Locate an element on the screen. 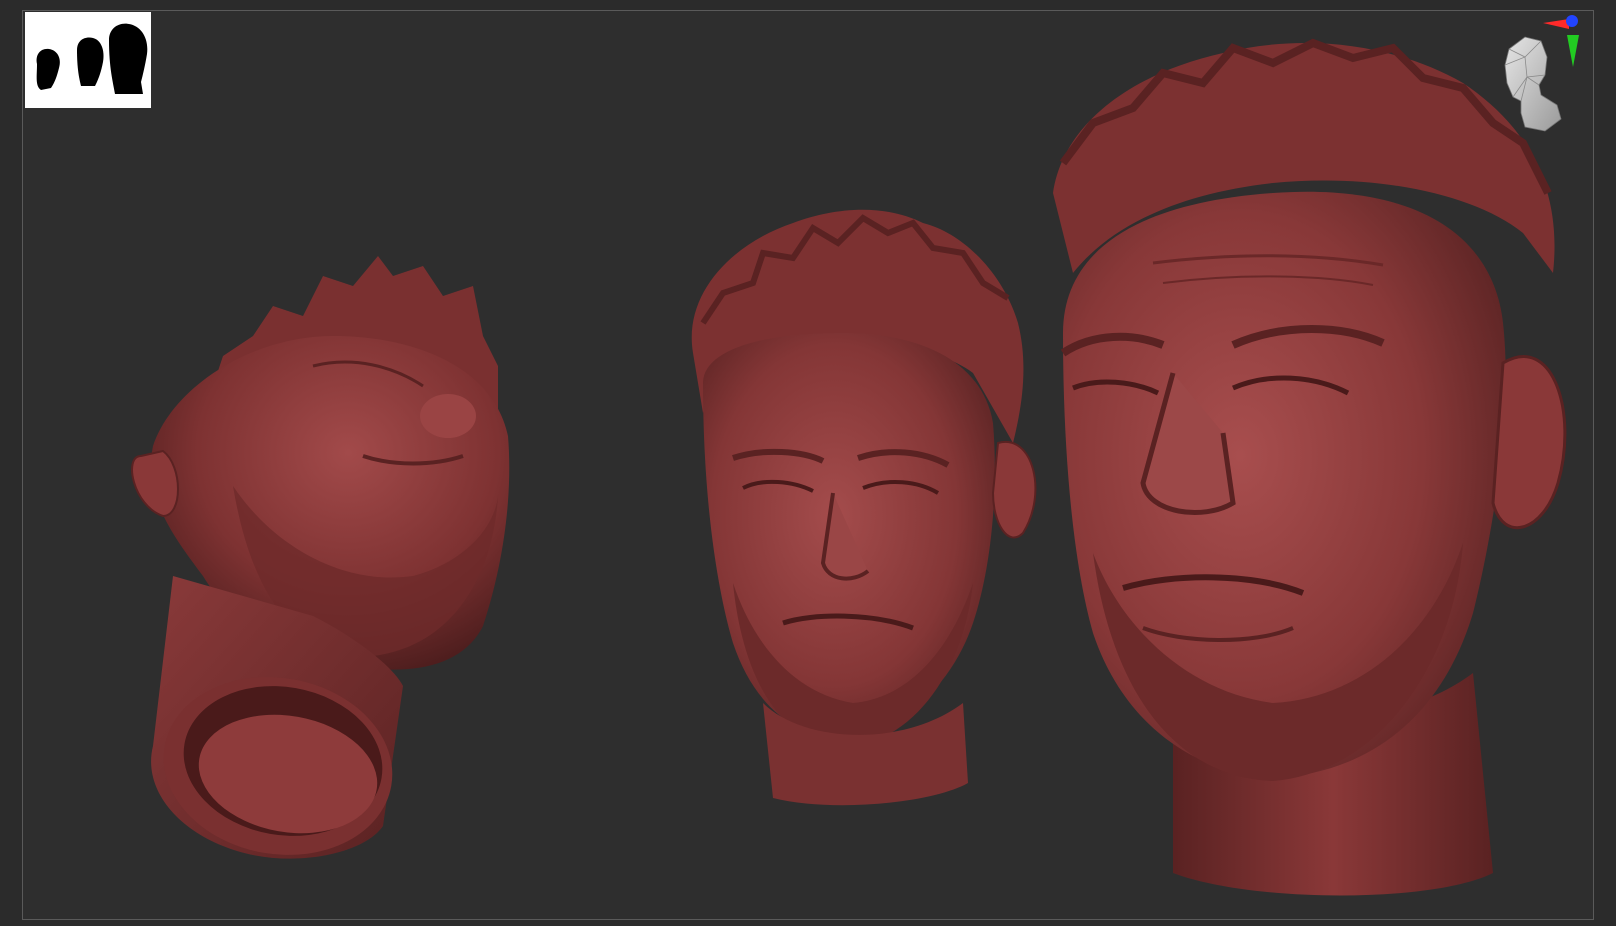 This screenshot has width=1616, height=926. silhouette-thumbnail is located at coordinates (88, 60).